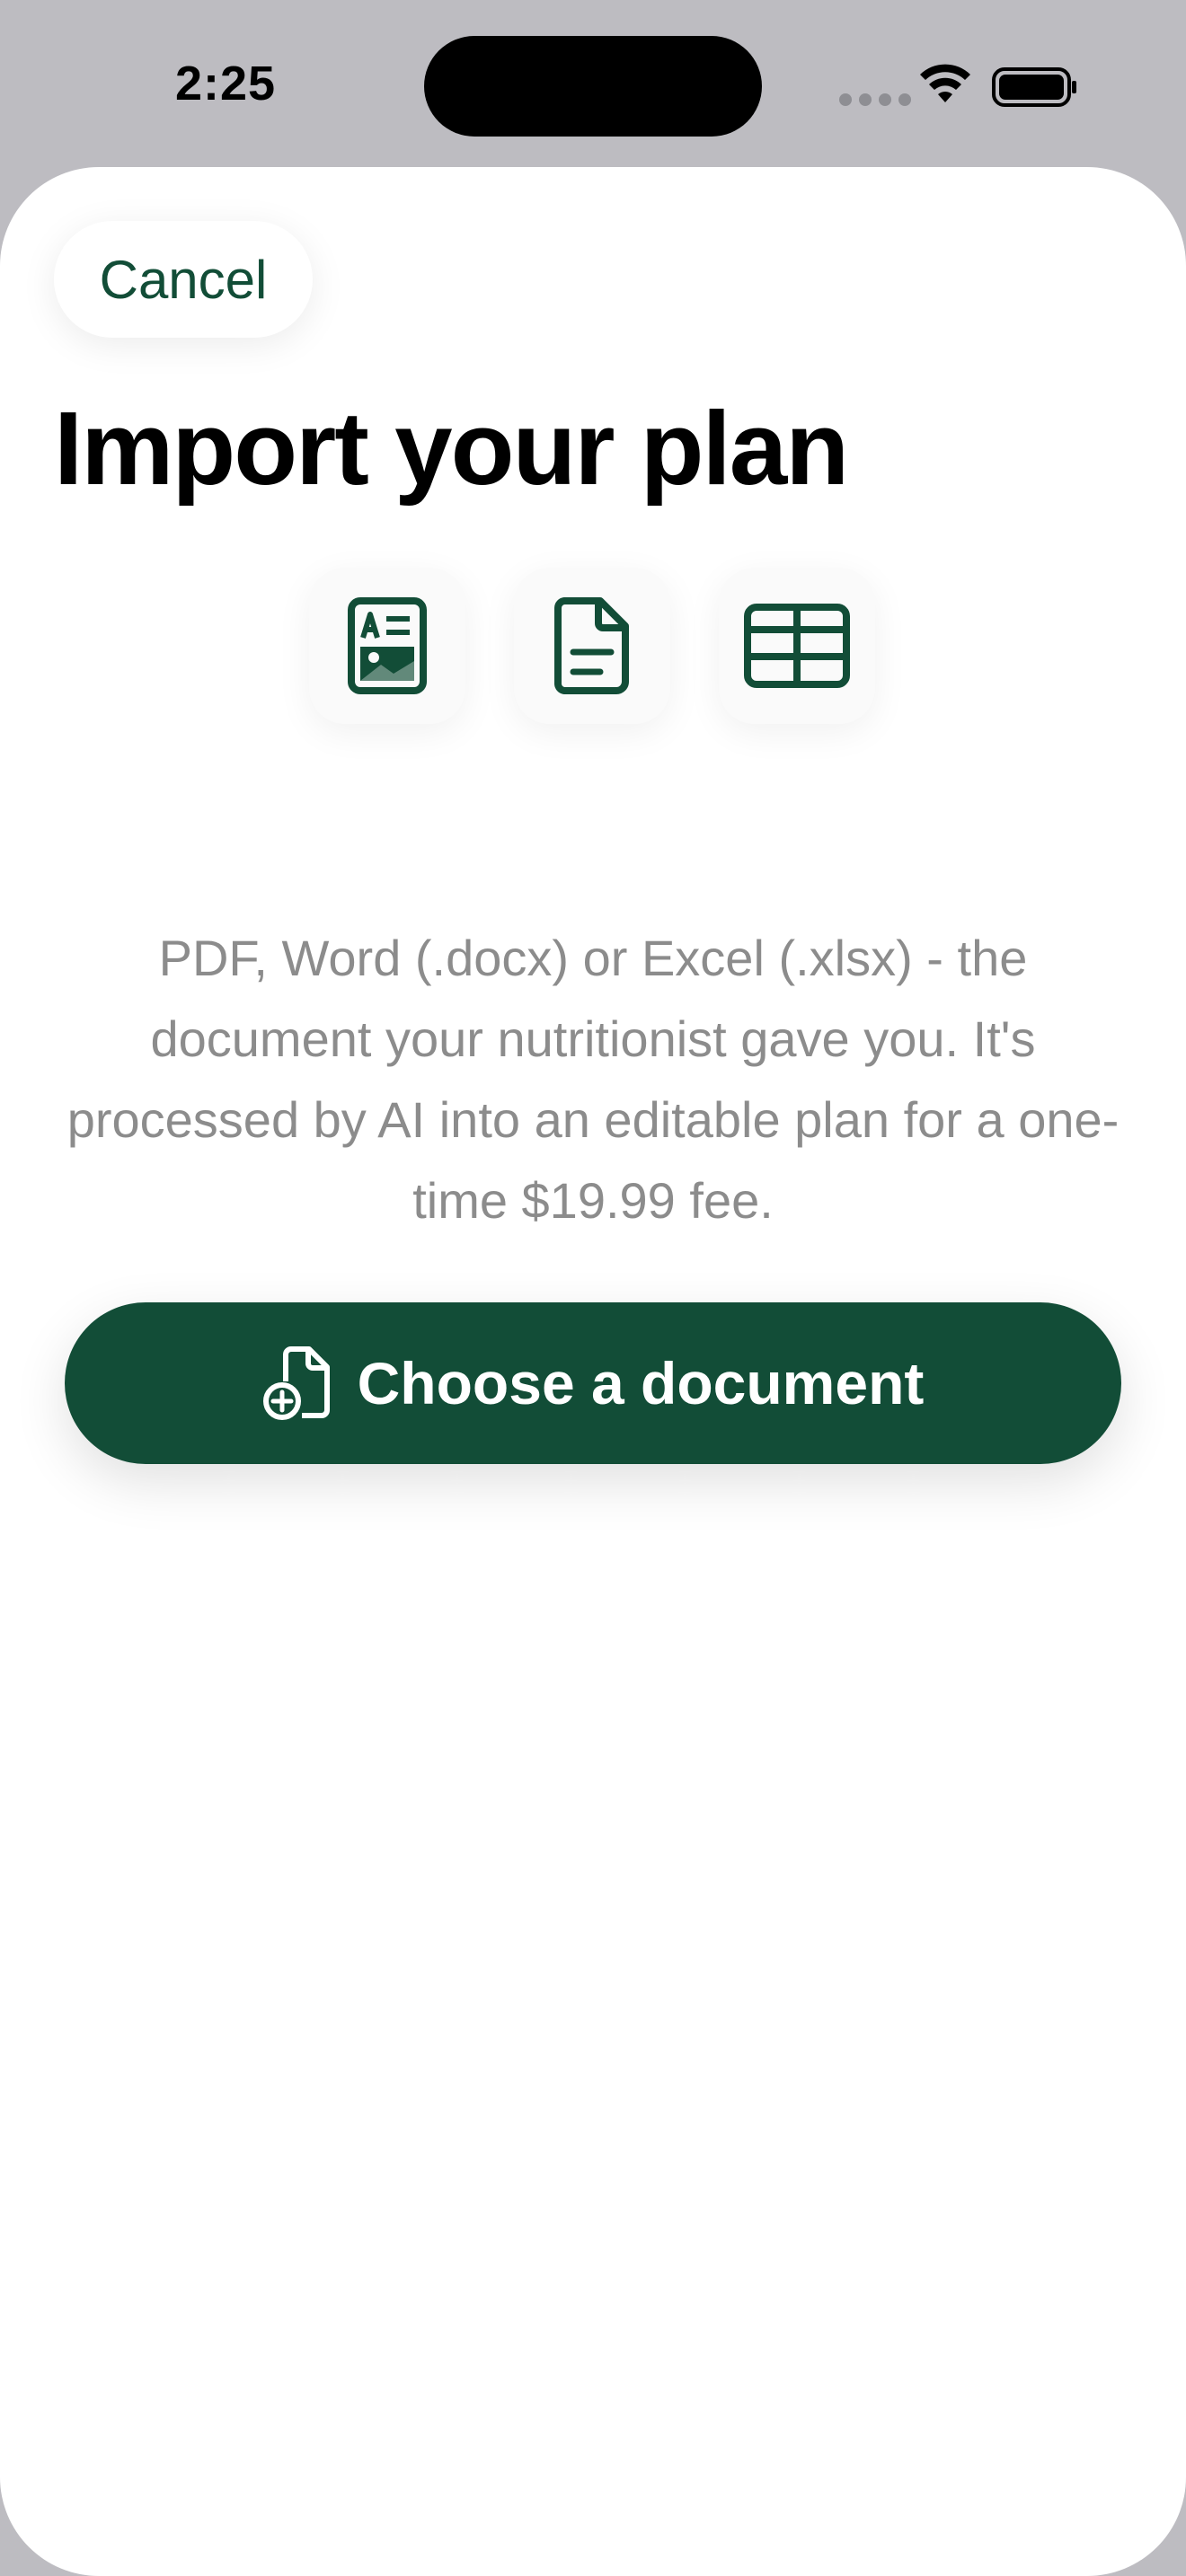 This screenshot has width=1186, height=2576. I want to click on choose-document-button: Choose a document, so click(593, 1383).